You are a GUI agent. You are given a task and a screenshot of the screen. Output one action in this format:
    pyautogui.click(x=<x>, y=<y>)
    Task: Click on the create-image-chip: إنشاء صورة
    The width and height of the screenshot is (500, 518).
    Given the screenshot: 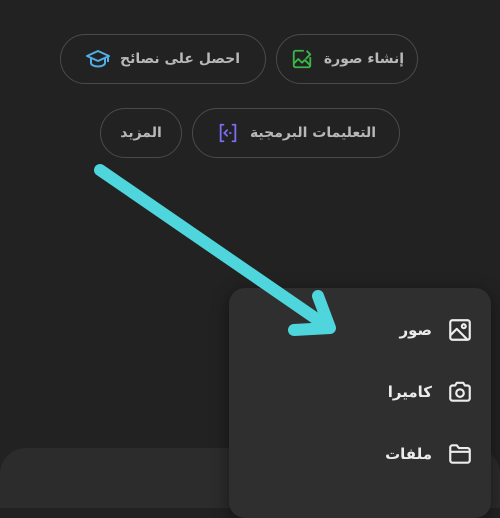 What is the action you would take?
    pyautogui.click(x=347, y=59)
    